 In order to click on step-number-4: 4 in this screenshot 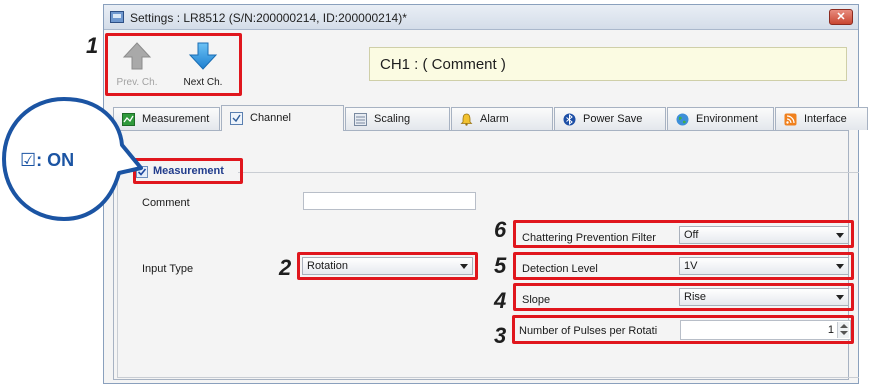, I will do `click(500, 300)`.